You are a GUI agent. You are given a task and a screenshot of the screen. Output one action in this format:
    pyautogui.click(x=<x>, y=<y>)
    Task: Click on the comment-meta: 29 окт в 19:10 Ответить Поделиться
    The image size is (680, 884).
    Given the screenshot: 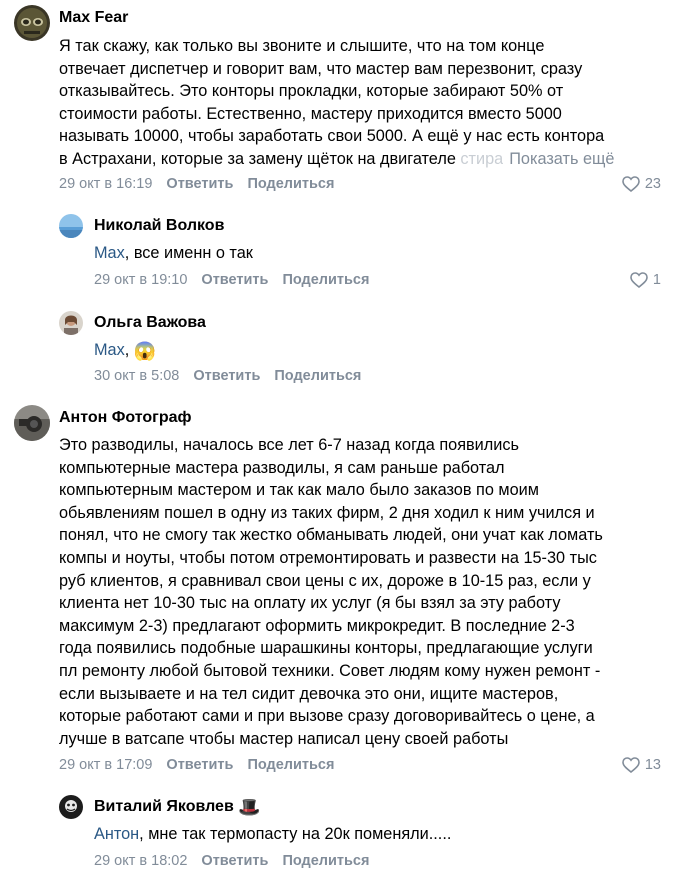 What is the action you would take?
    pyautogui.click(x=231, y=280)
    